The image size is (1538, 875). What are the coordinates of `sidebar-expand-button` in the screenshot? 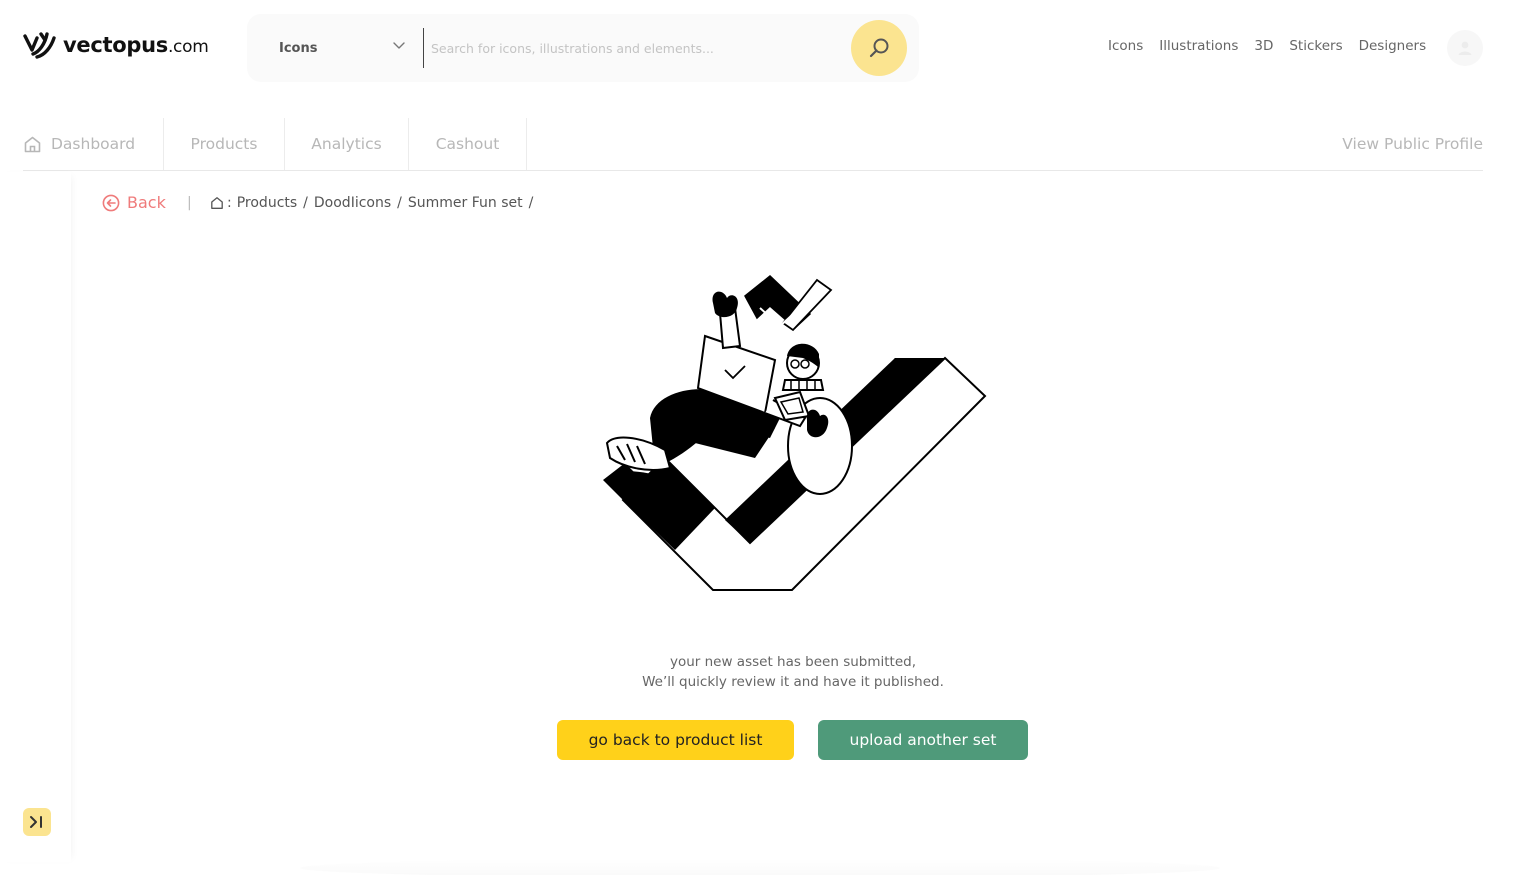 It's located at (37, 822).